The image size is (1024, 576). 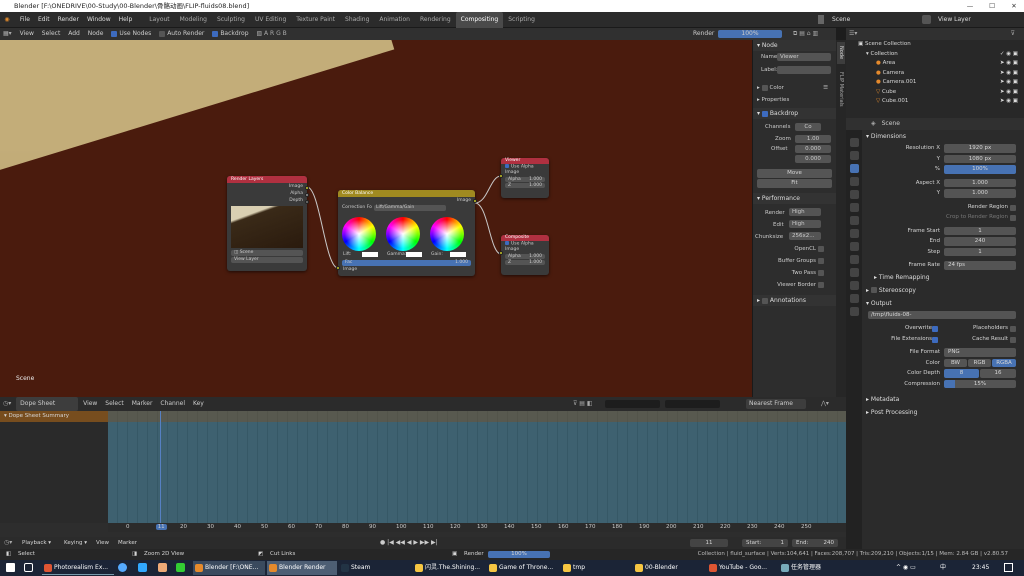 What do you see at coordinates (102, 543) in the screenshot?
I see `view-menu: View` at bounding box center [102, 543].